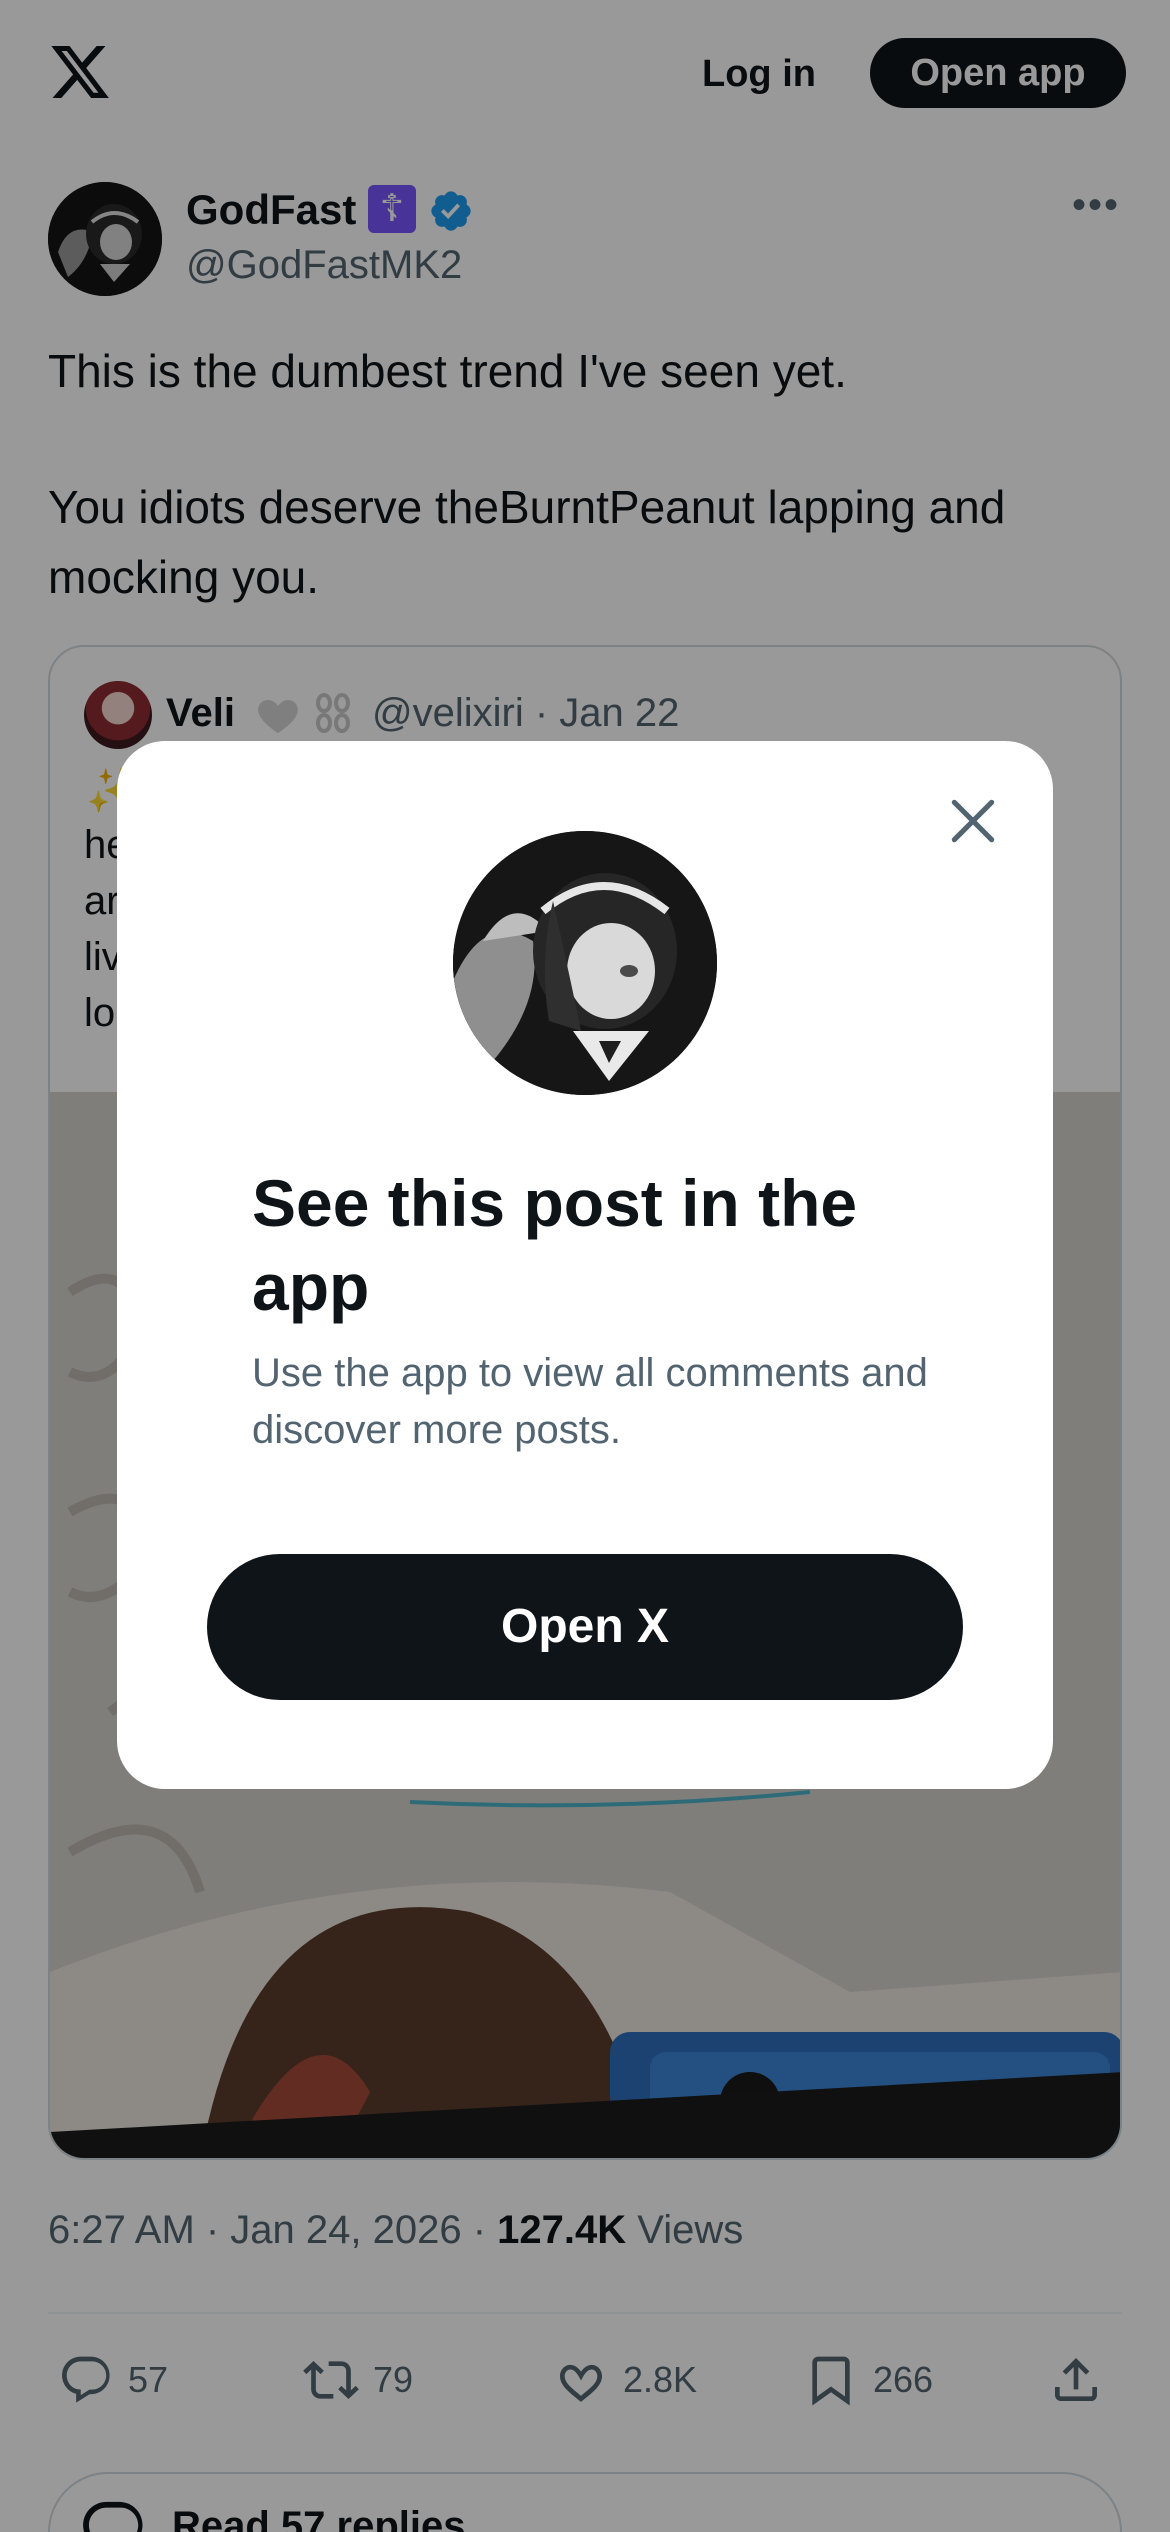 This screenshot has height=2532, width=1170. What do you see at coordinates (973, 821) in the screenshot?
I see `close-icon` at bounding box center [973, 821].